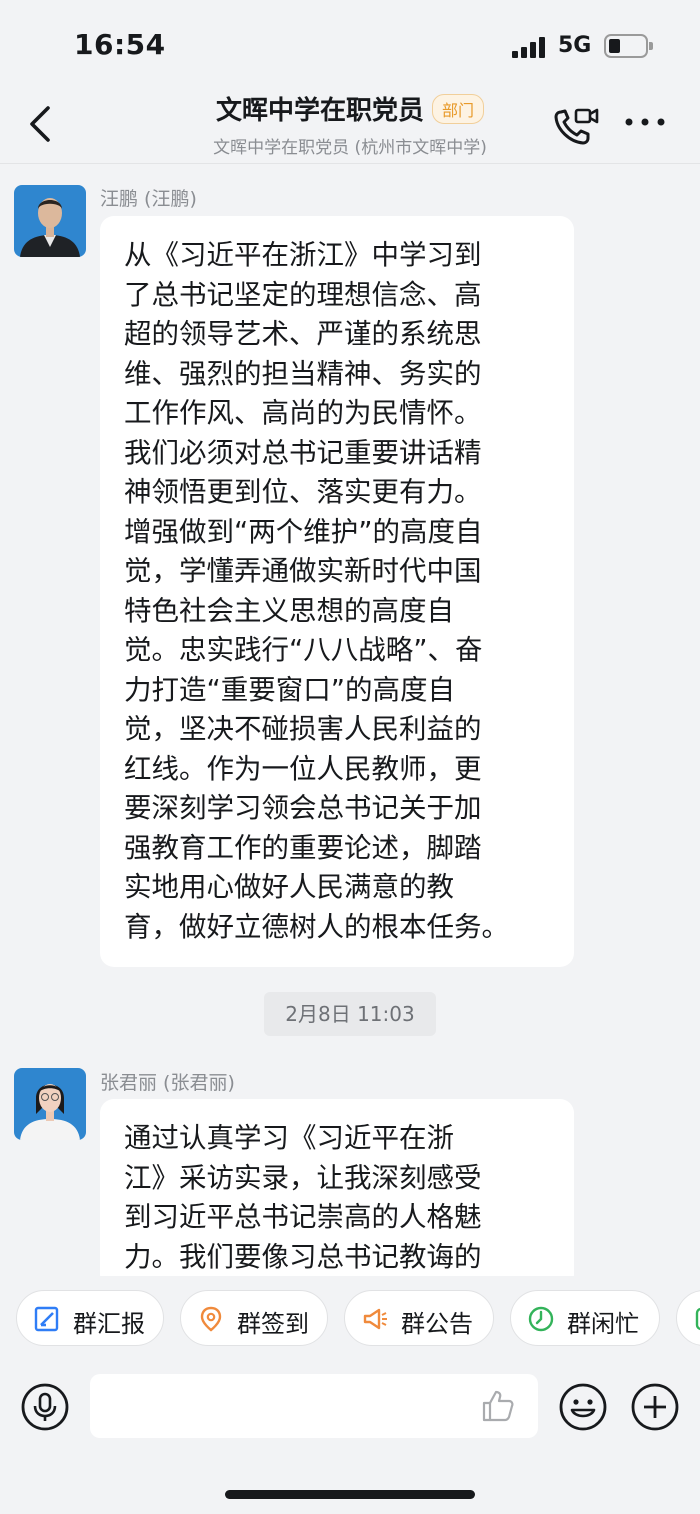 The image size is (700, 1514). Describe the element at coordinates (148, 199) in the screenshot. I see `sender-name: 汪鹏 (汪鹏)` at that location.